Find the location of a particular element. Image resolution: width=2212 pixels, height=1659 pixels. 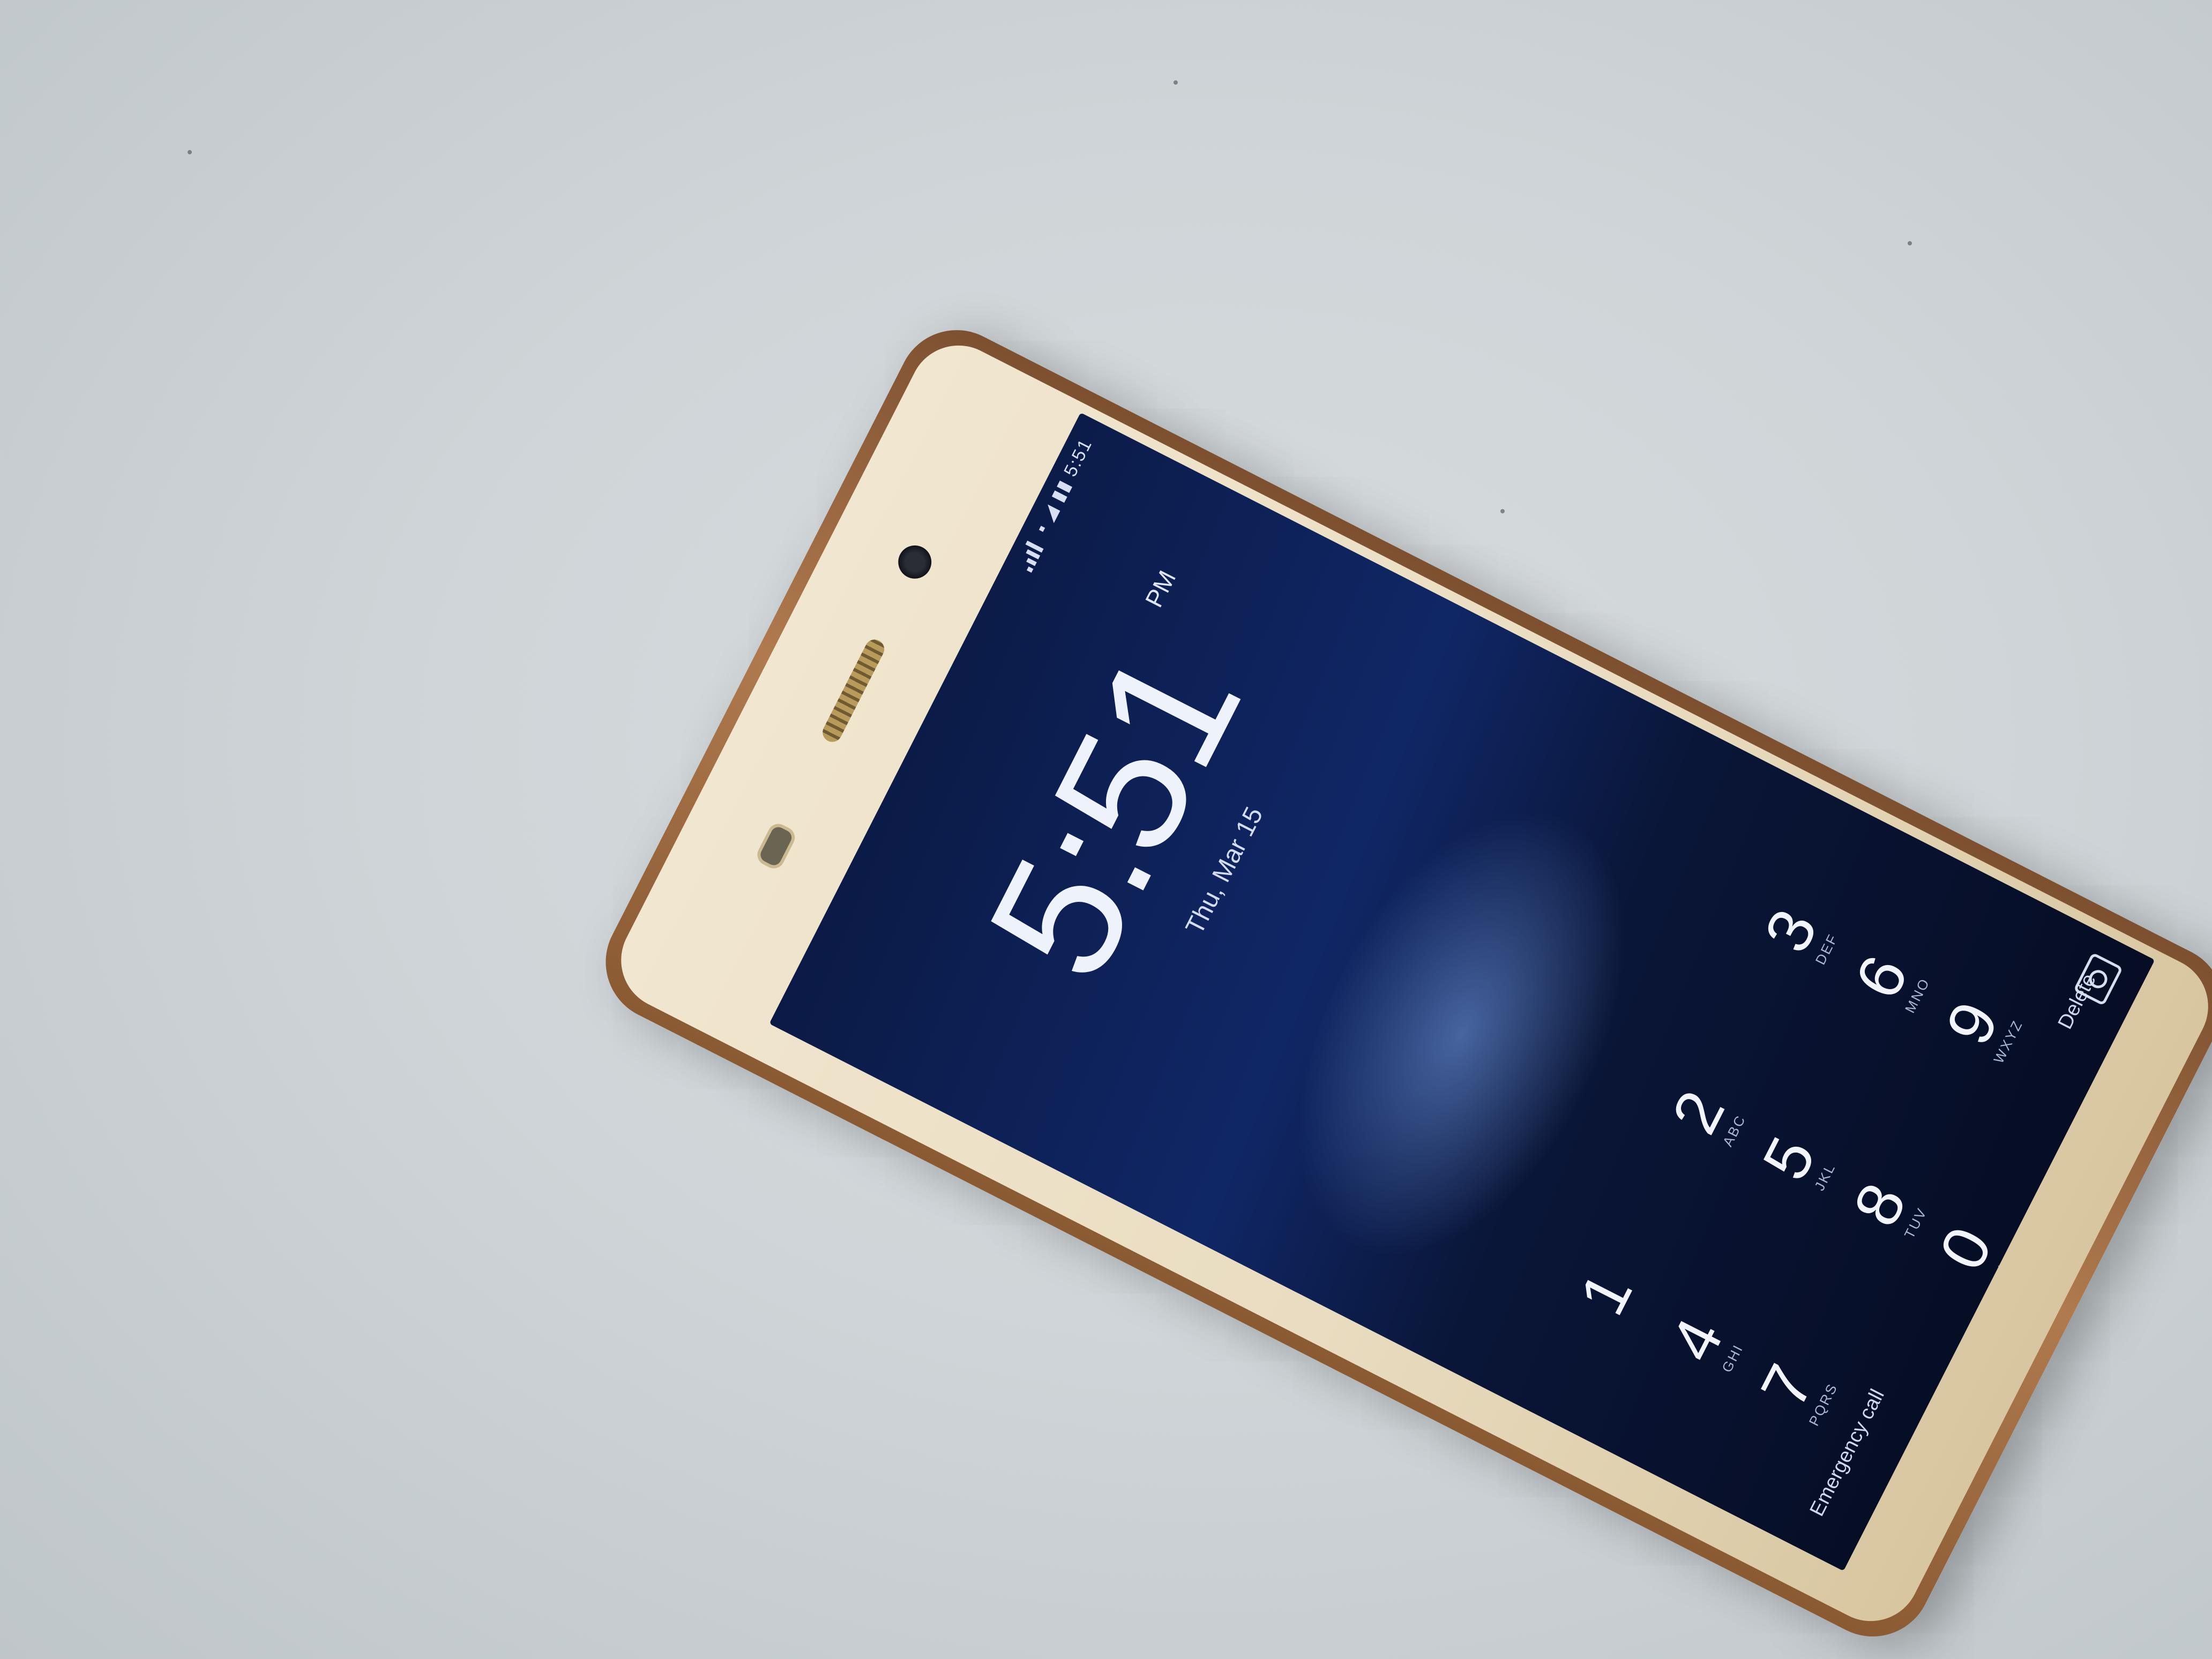

status-indicators: ▪ ◢ ▮▮ 5:51 is located at coordinates (1063, 485).